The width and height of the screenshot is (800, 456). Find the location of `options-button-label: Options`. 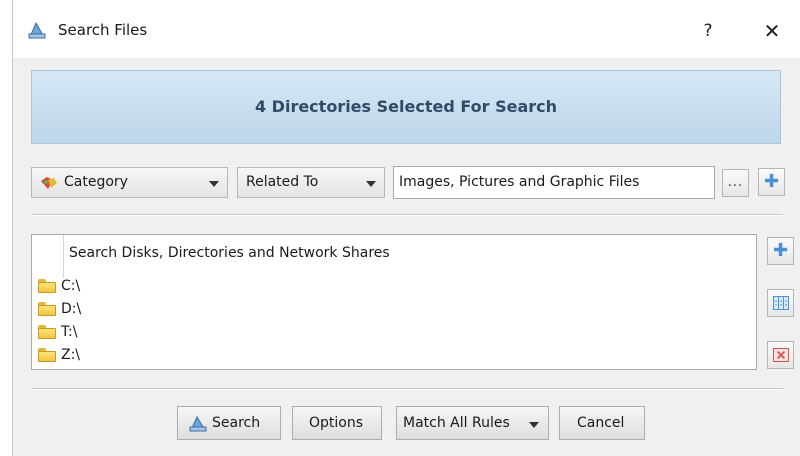

options-button-label: Options is located at coordinates (336, 423).